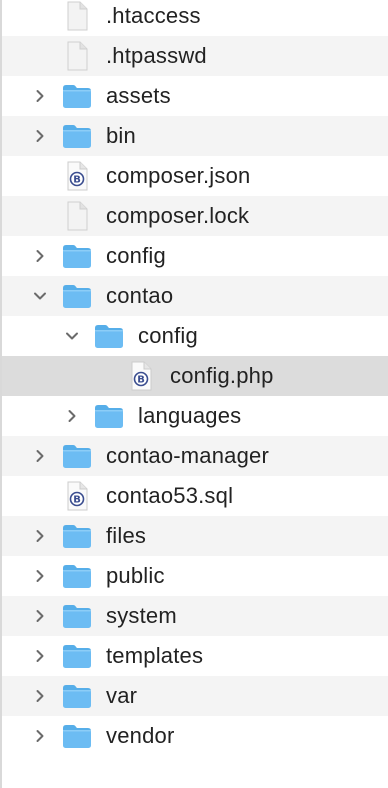  Describe the element at coordinates (153, 15) in the screenshot. I see `file-name: .htaccess` at that location.